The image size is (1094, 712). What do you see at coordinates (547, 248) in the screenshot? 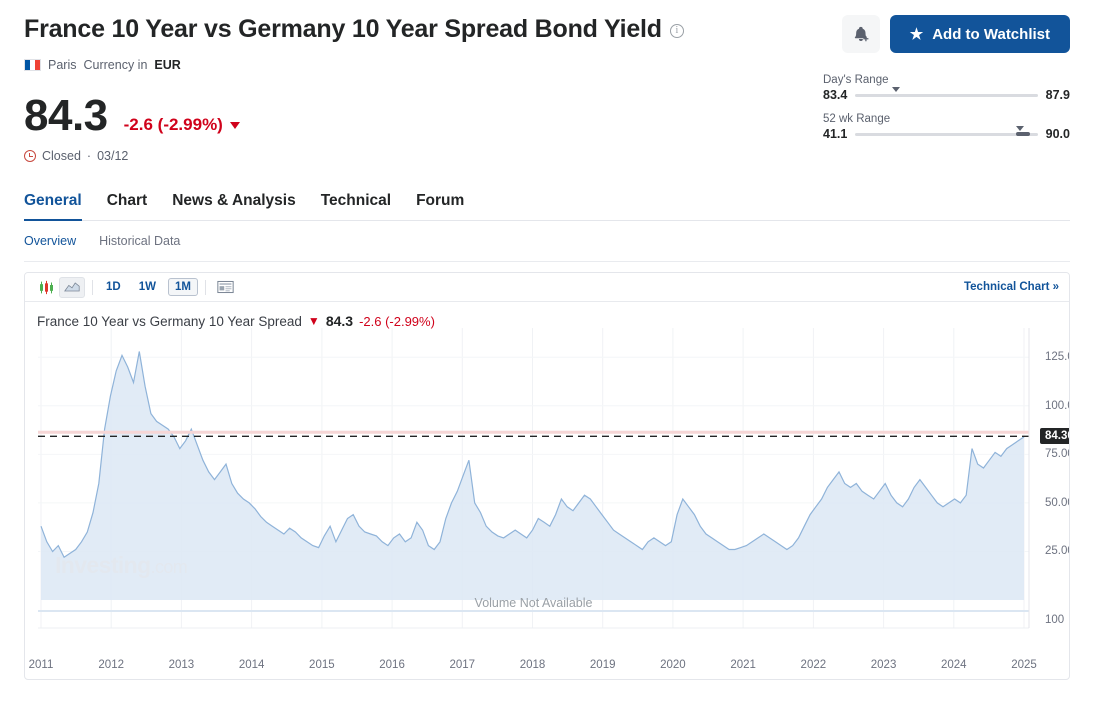
I see `sub-tabs: Overview Historical Data` at bounding box center [547, 248].